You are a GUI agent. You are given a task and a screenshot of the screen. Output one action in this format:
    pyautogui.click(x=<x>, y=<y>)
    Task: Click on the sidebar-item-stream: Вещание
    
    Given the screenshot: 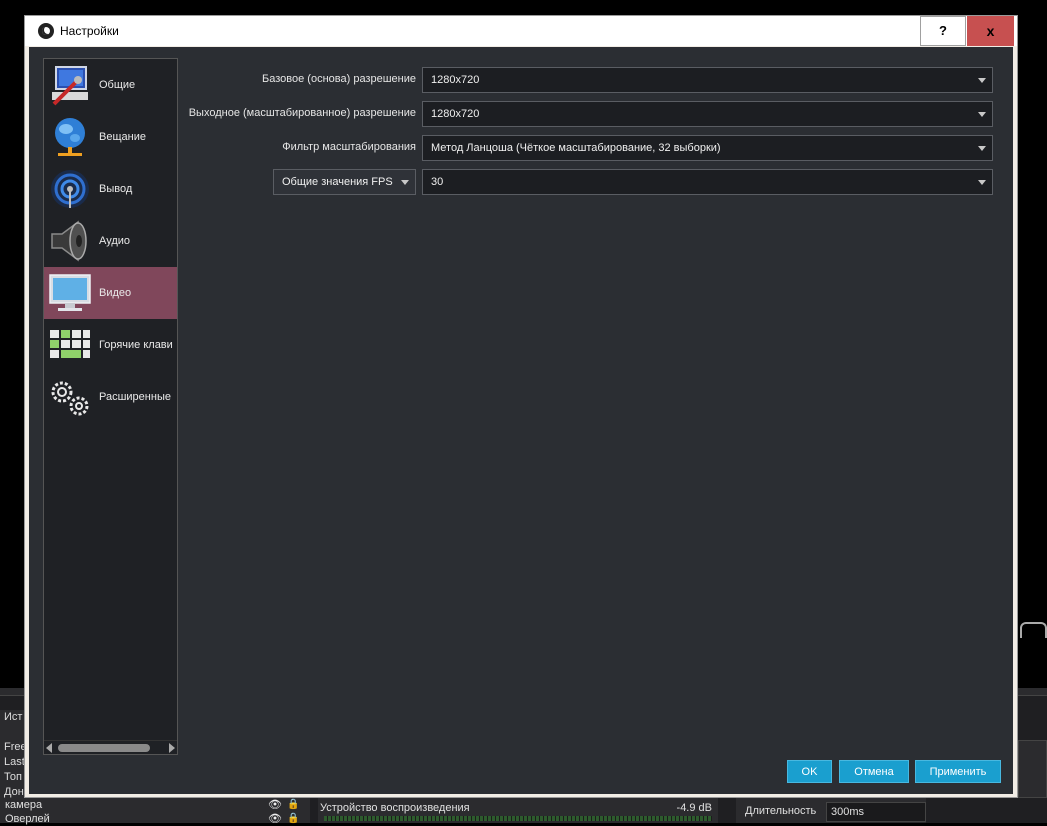 What is the action you would take?
    pyautogui.click(x=110, y=137)
    